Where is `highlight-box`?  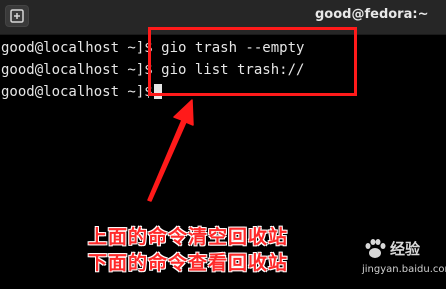 highlight-box is located at coordinates (252, 61).